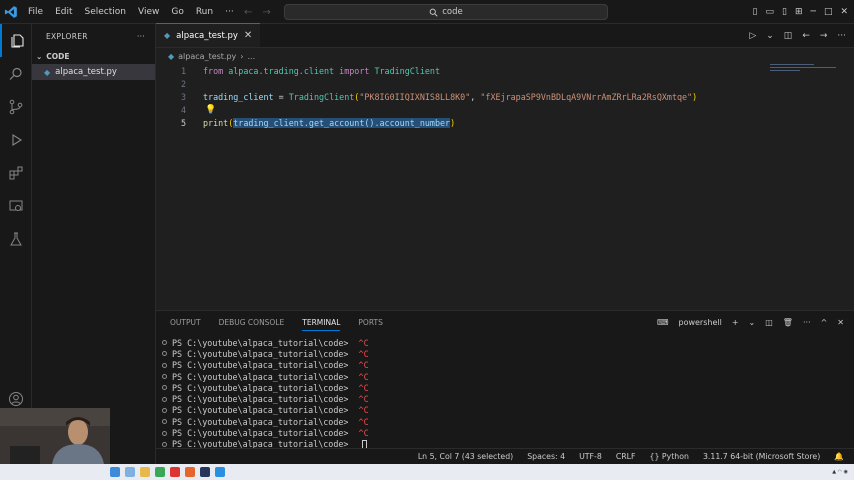  Describe the element at coordinates (803, 69) in the screenshot. I see `minimap` at that location.